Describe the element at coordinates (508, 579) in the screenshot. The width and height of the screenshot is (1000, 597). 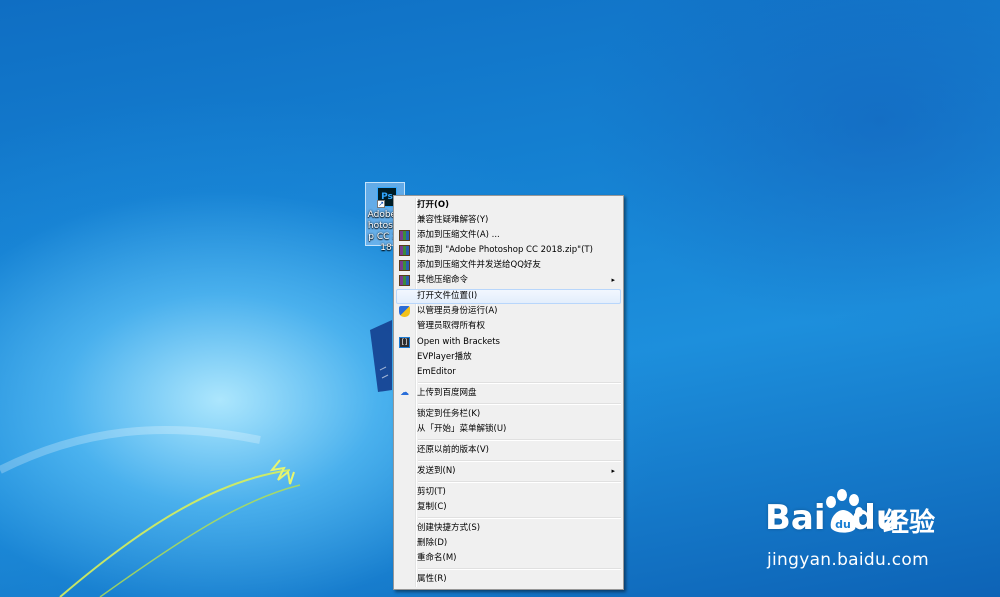
I see `menu-item-properties: 属性(R)` at that location.